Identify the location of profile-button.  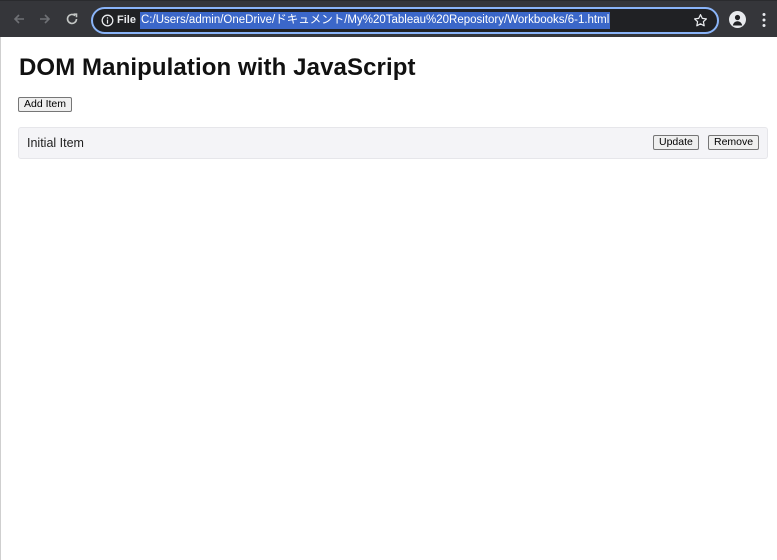
(737, 19).